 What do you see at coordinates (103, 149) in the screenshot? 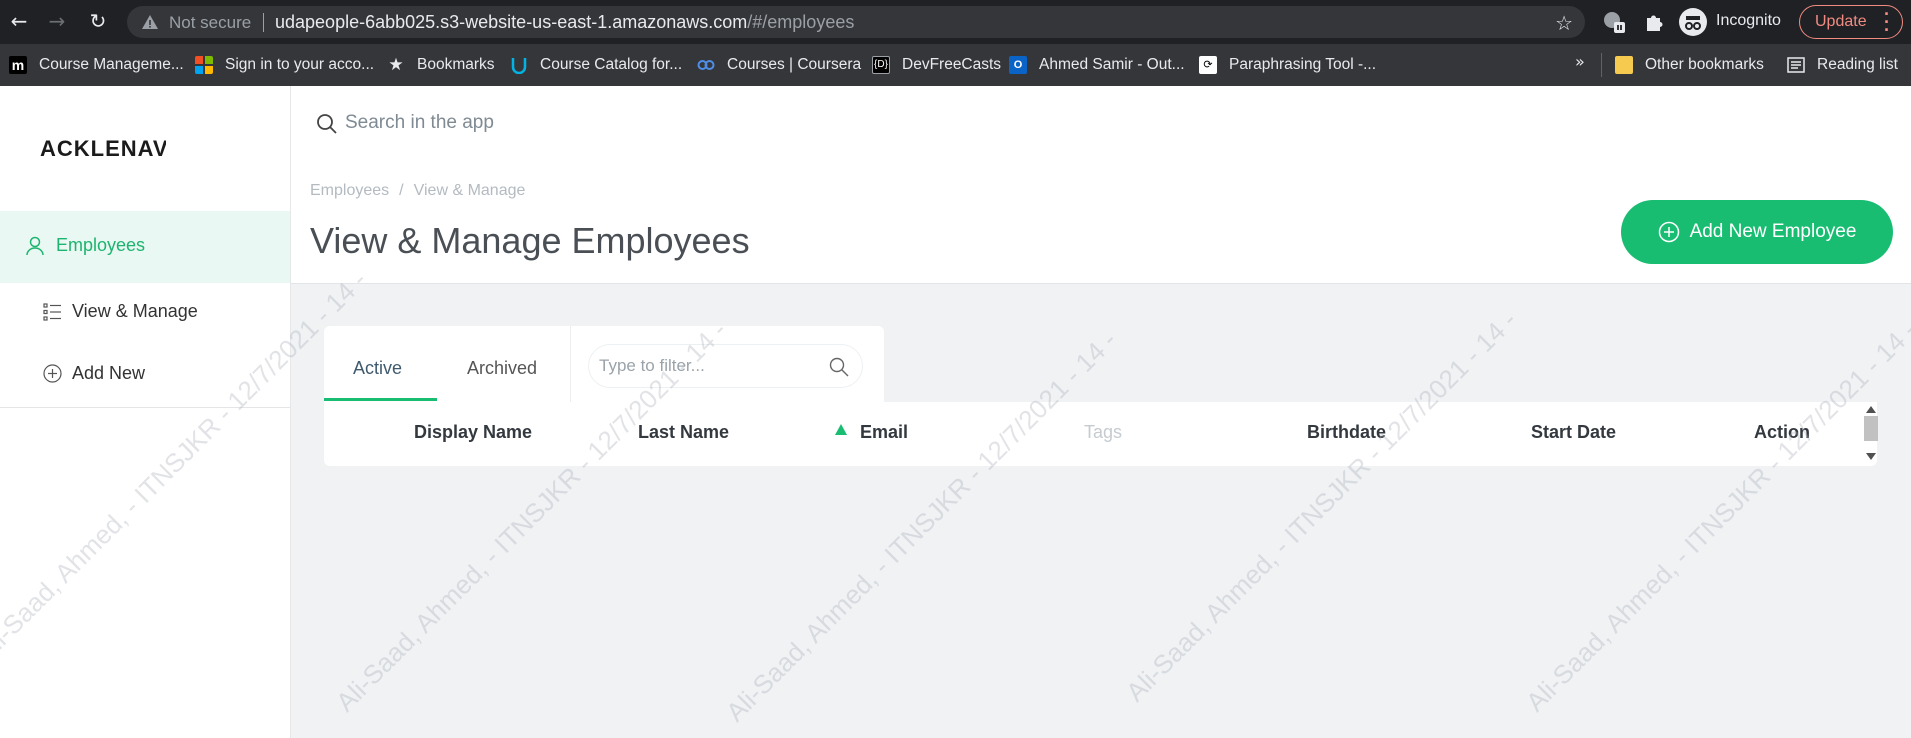
I see `logo: ACKLENAV` at bounding box center [103, 149].